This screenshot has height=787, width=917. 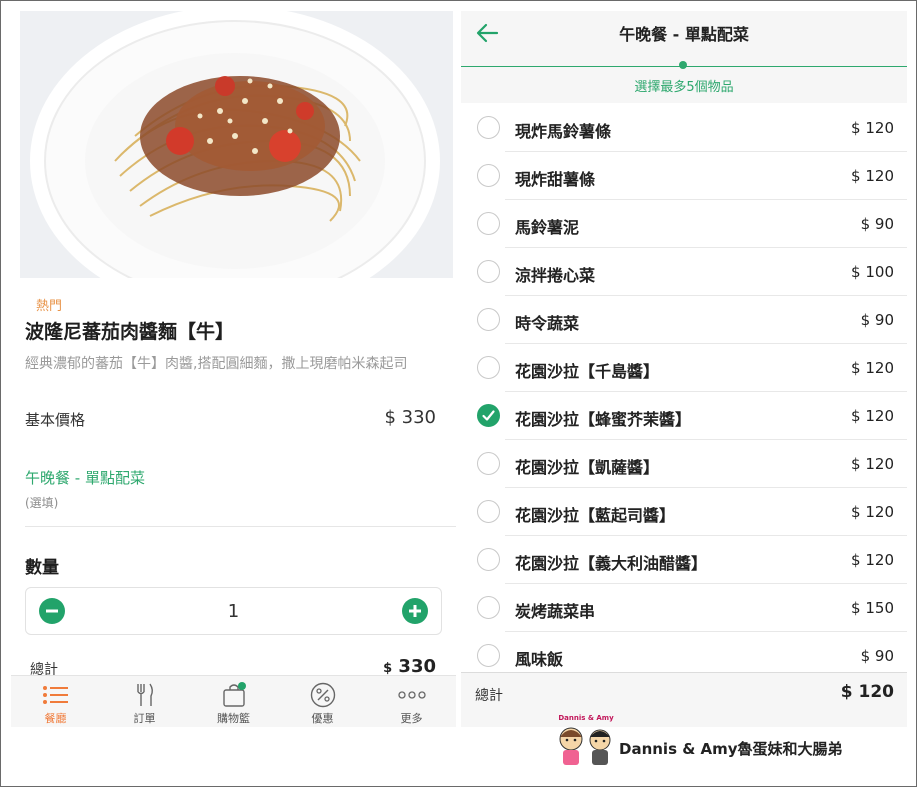 What do you see at coordinates (684, 128) in the screenshot?
I see `option-row: 現炸馬鈴薯條 $ 120` at bounding box center [684, 128].